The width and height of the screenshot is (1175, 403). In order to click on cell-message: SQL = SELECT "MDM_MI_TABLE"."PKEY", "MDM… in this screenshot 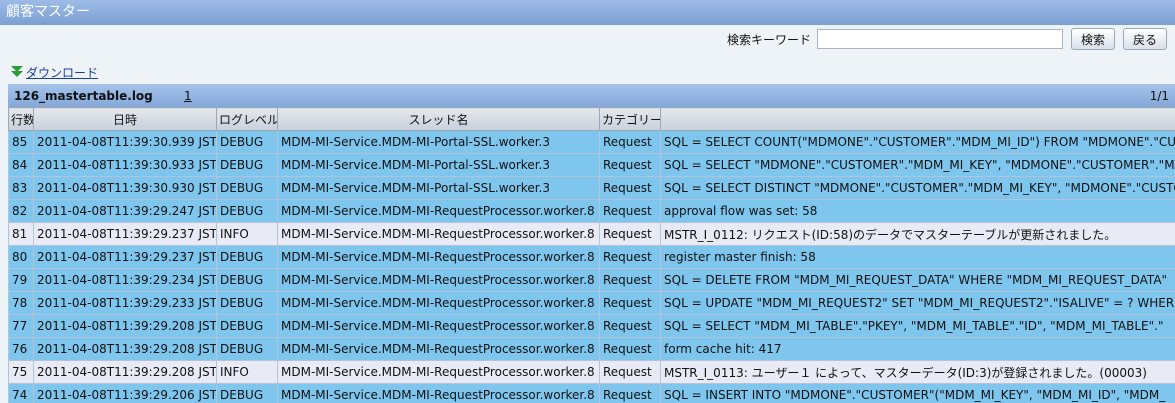, I will do `click(917, 326)`.